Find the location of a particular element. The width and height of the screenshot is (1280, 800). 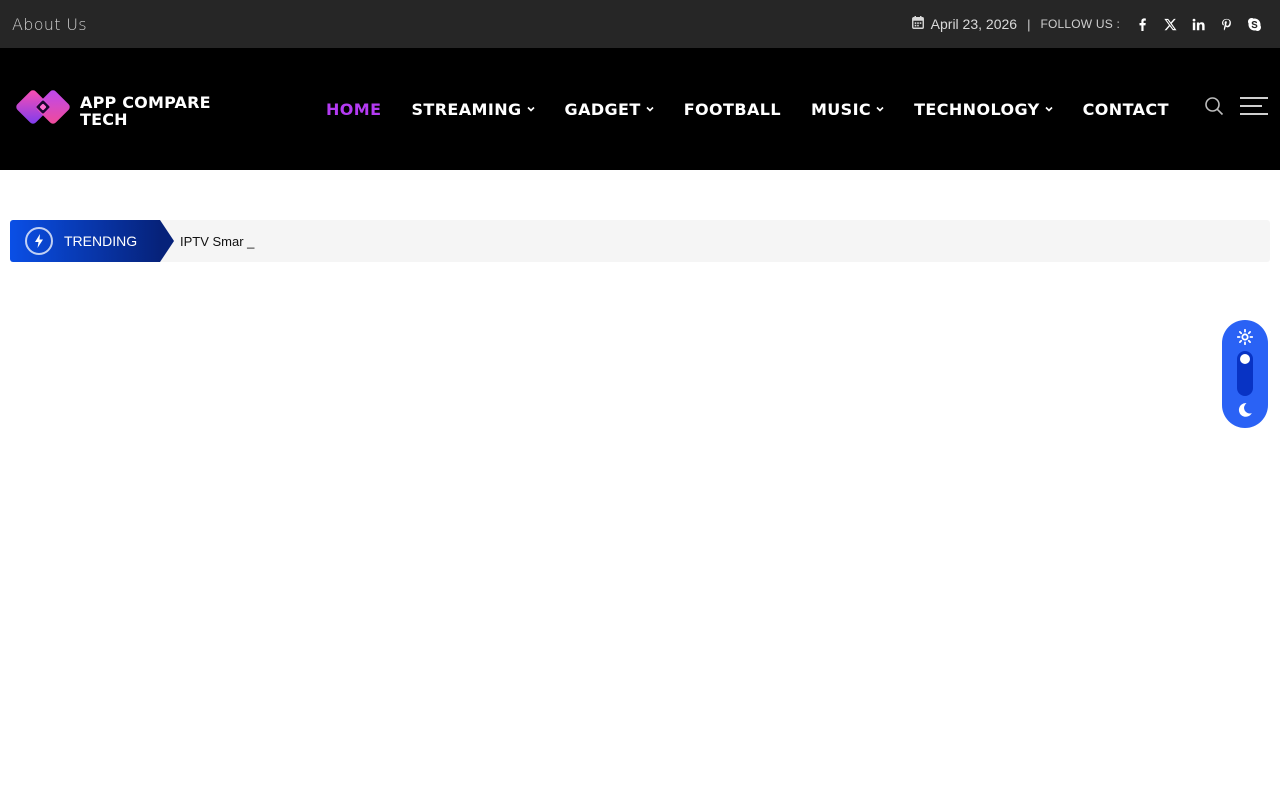

dark-mode-toggle is located at coordinates (1245, 374).